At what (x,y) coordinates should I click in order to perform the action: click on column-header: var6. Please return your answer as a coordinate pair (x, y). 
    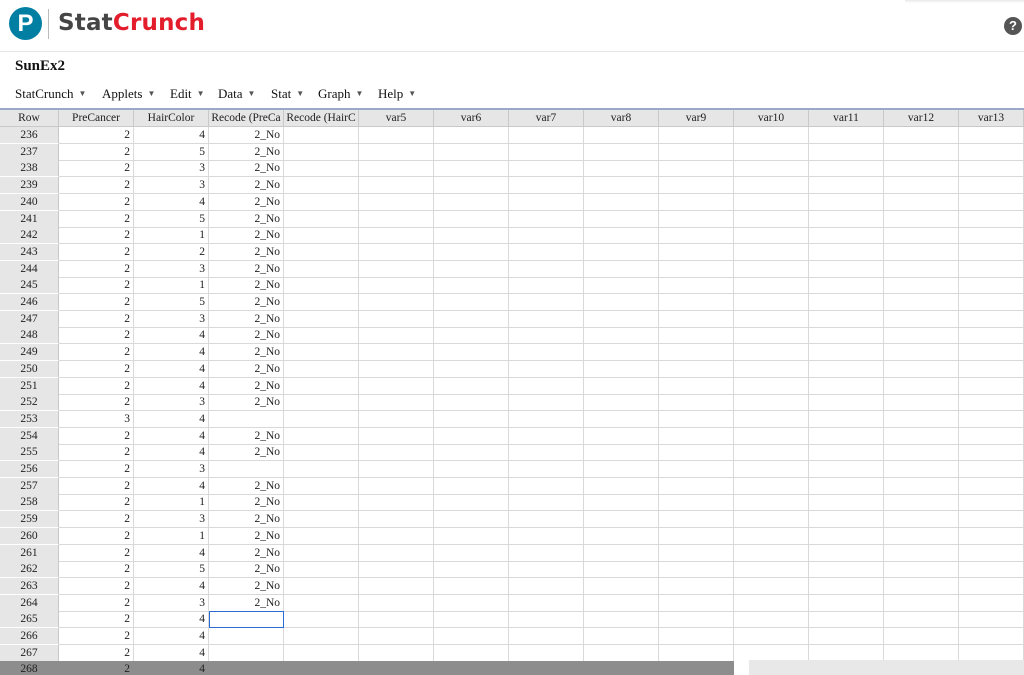
    Looking at the image, I should click on (471, 118).